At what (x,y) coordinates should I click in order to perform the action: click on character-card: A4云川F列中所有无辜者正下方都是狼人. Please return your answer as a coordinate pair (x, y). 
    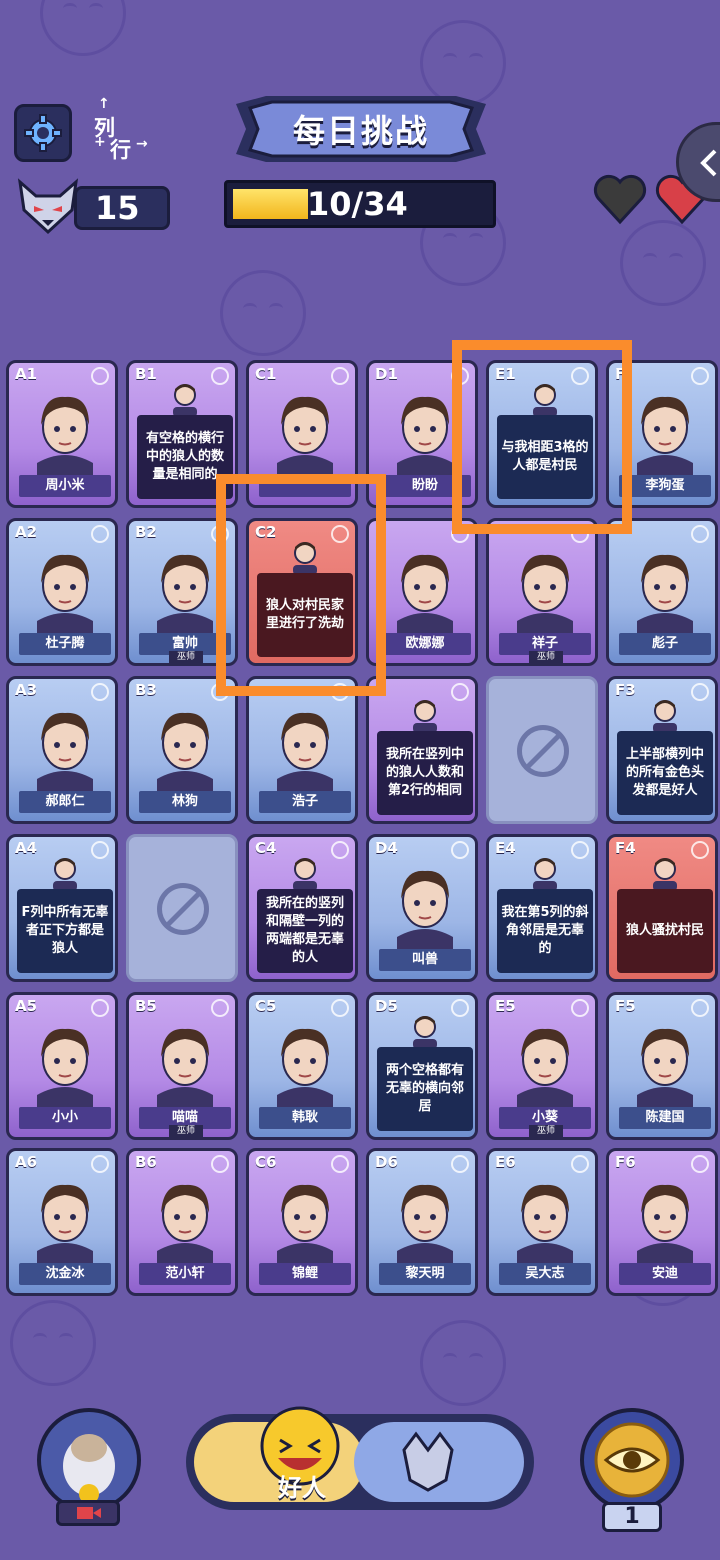
    Looking at the image, I should click on (62, 908).